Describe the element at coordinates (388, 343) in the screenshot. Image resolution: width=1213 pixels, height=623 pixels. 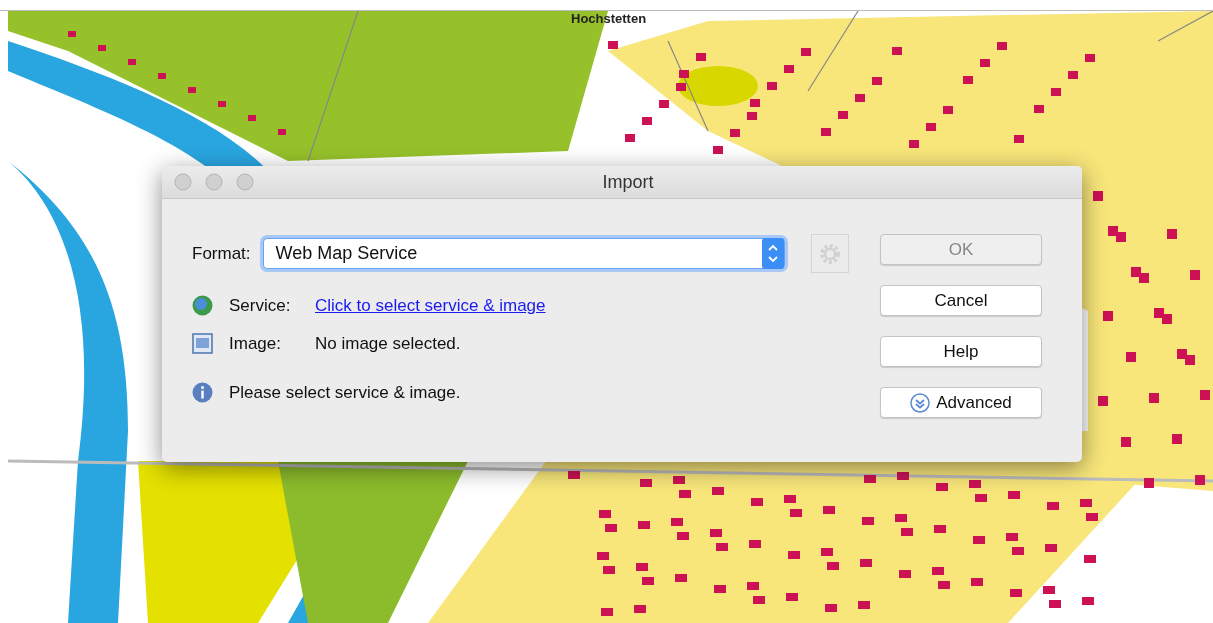
I see `field-value: No image selected.` at that location.